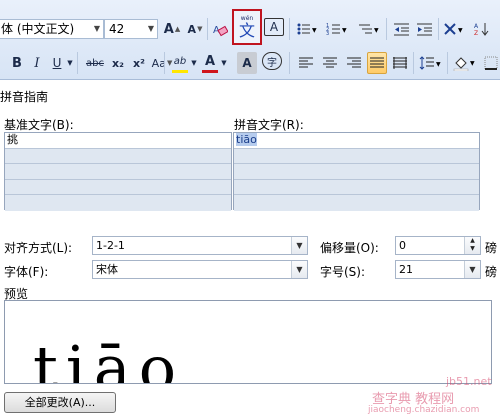  I want to click on numbering-button: 1 2 3 ▼, so click(338, 29).